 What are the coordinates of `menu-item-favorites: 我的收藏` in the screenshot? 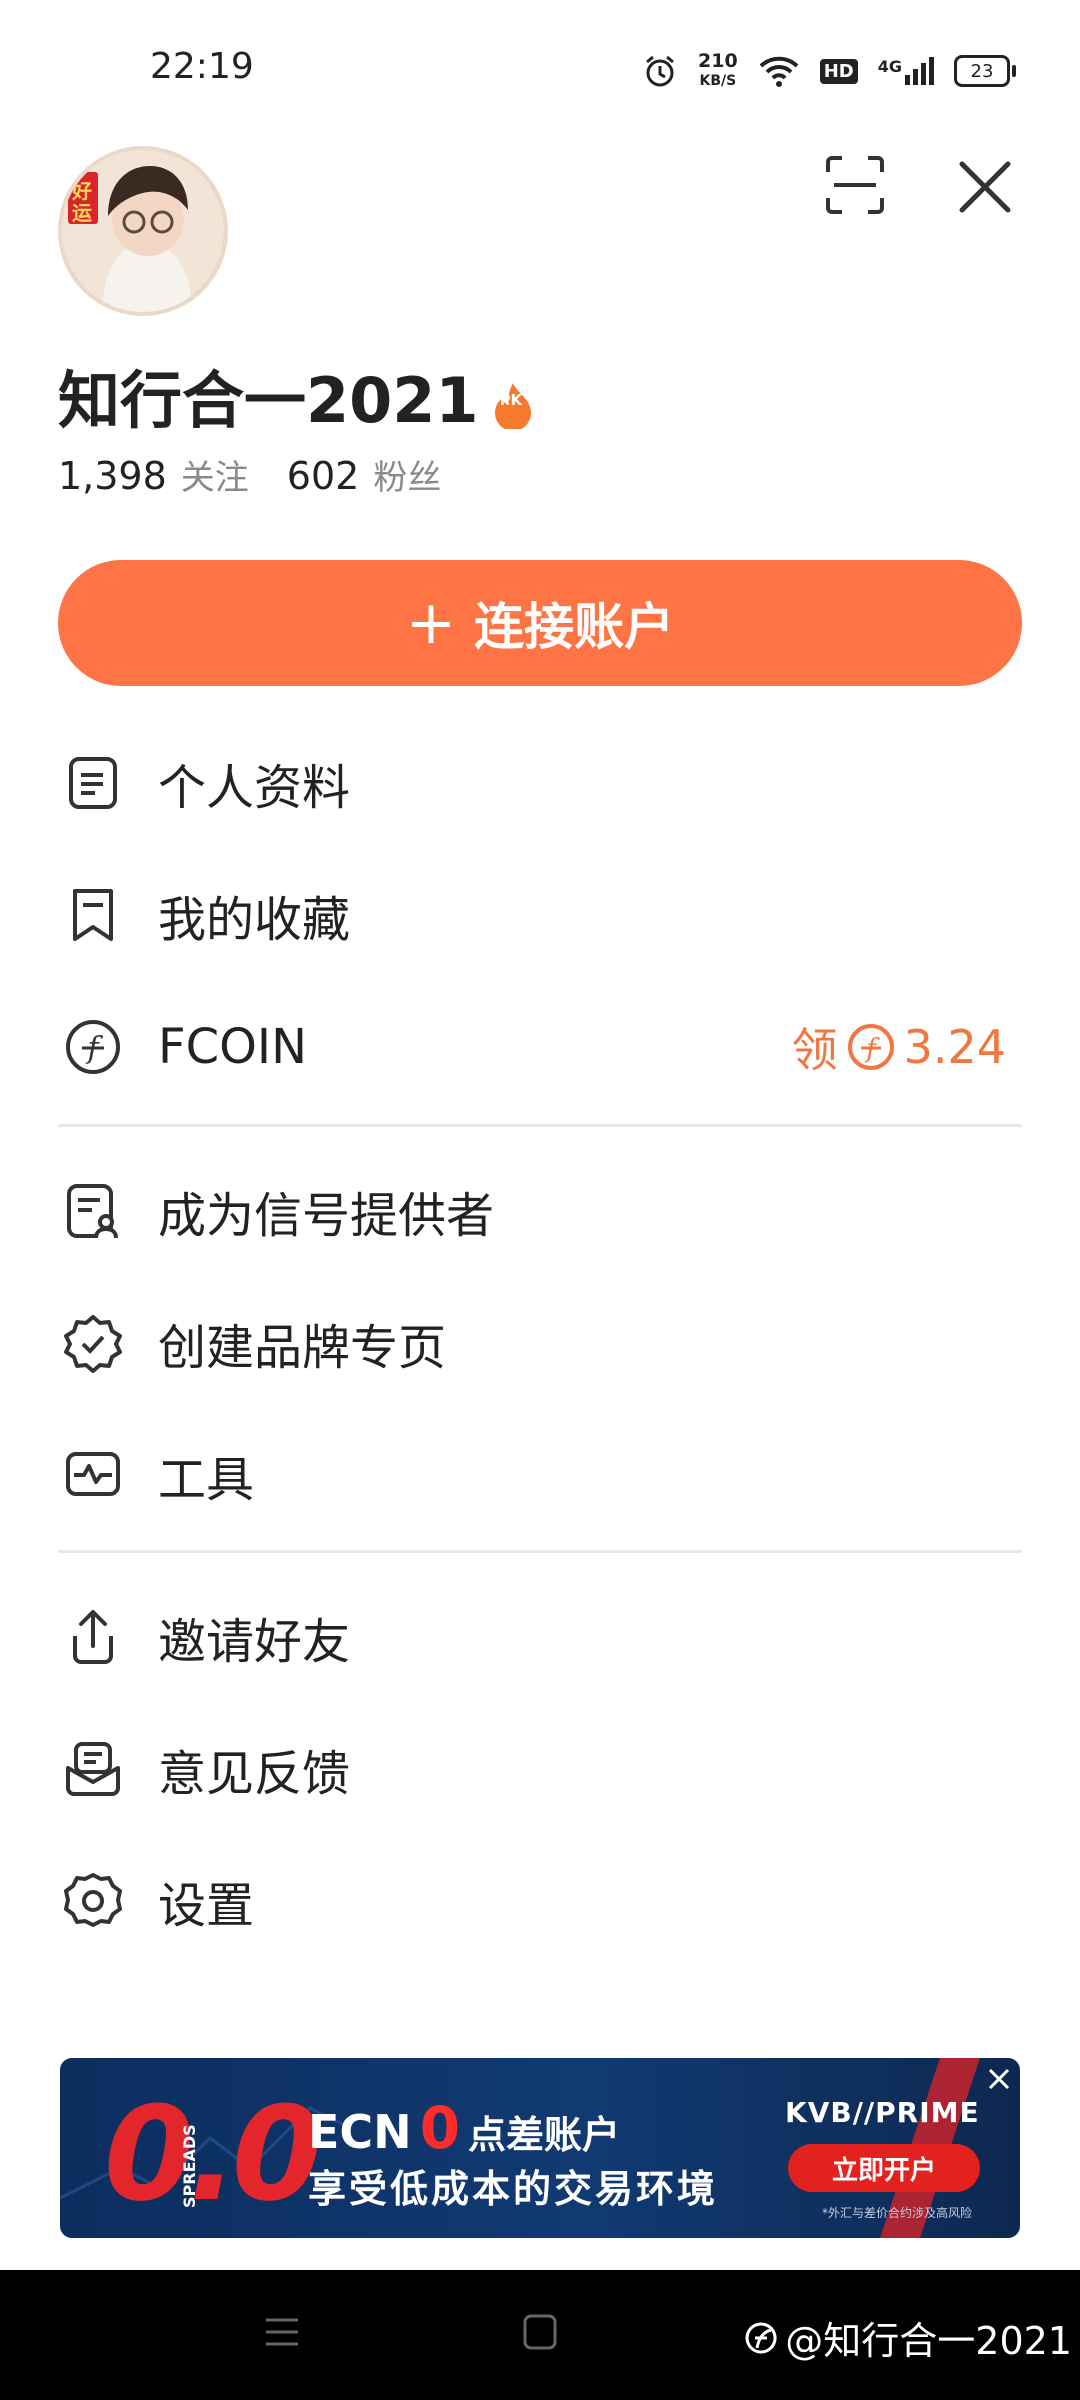 It's located at (540, 915).